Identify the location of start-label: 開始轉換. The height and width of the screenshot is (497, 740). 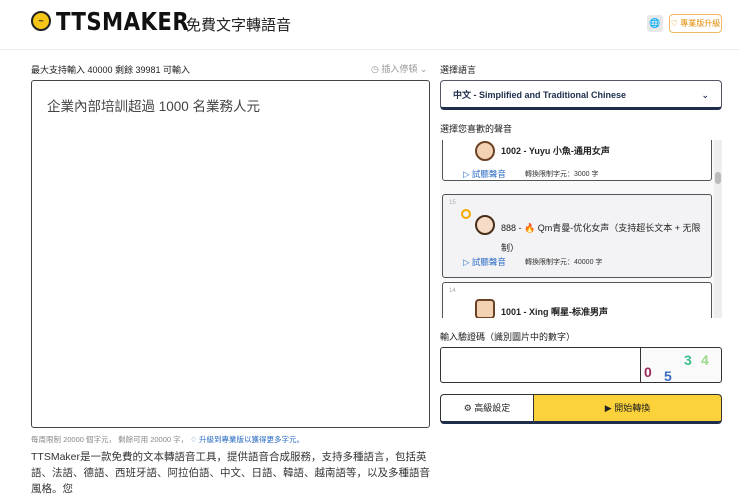
(632, 408).